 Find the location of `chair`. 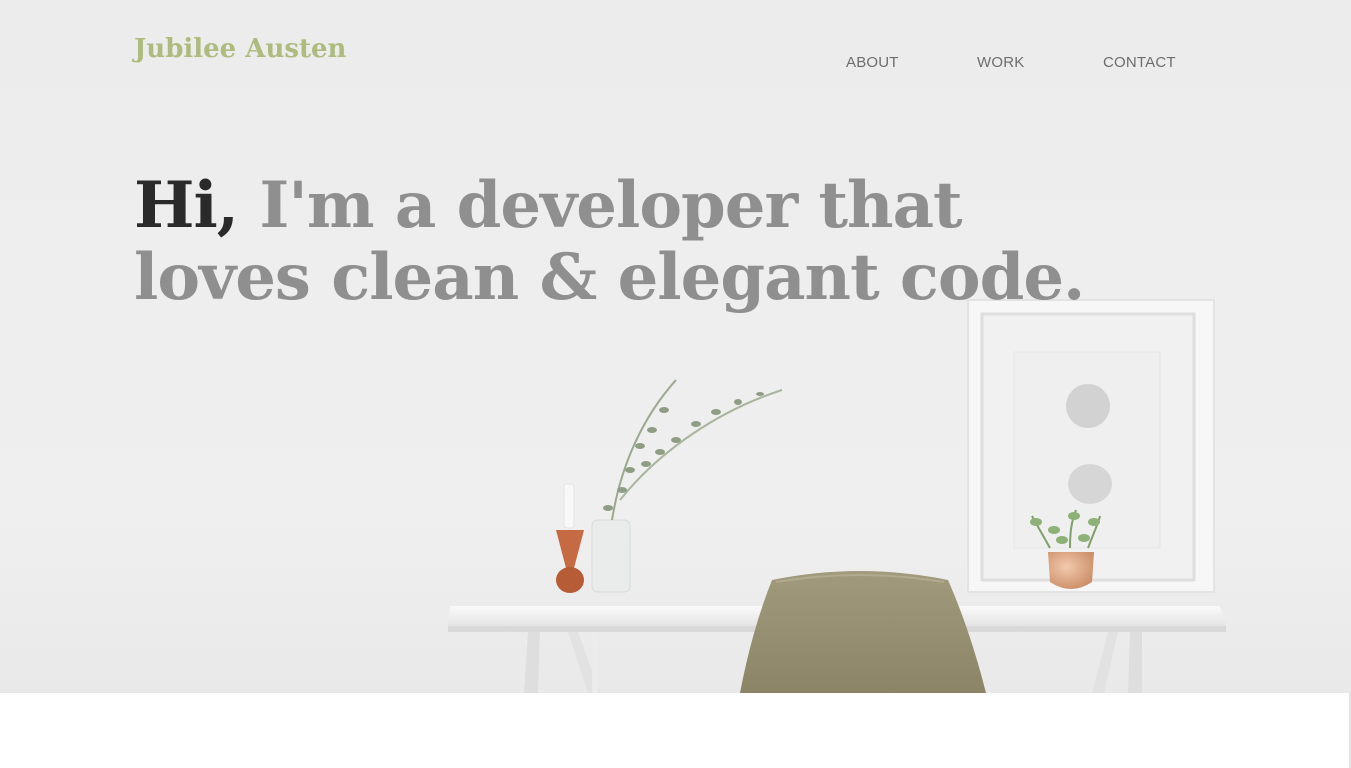

chair is located at coordinates (863, 632).